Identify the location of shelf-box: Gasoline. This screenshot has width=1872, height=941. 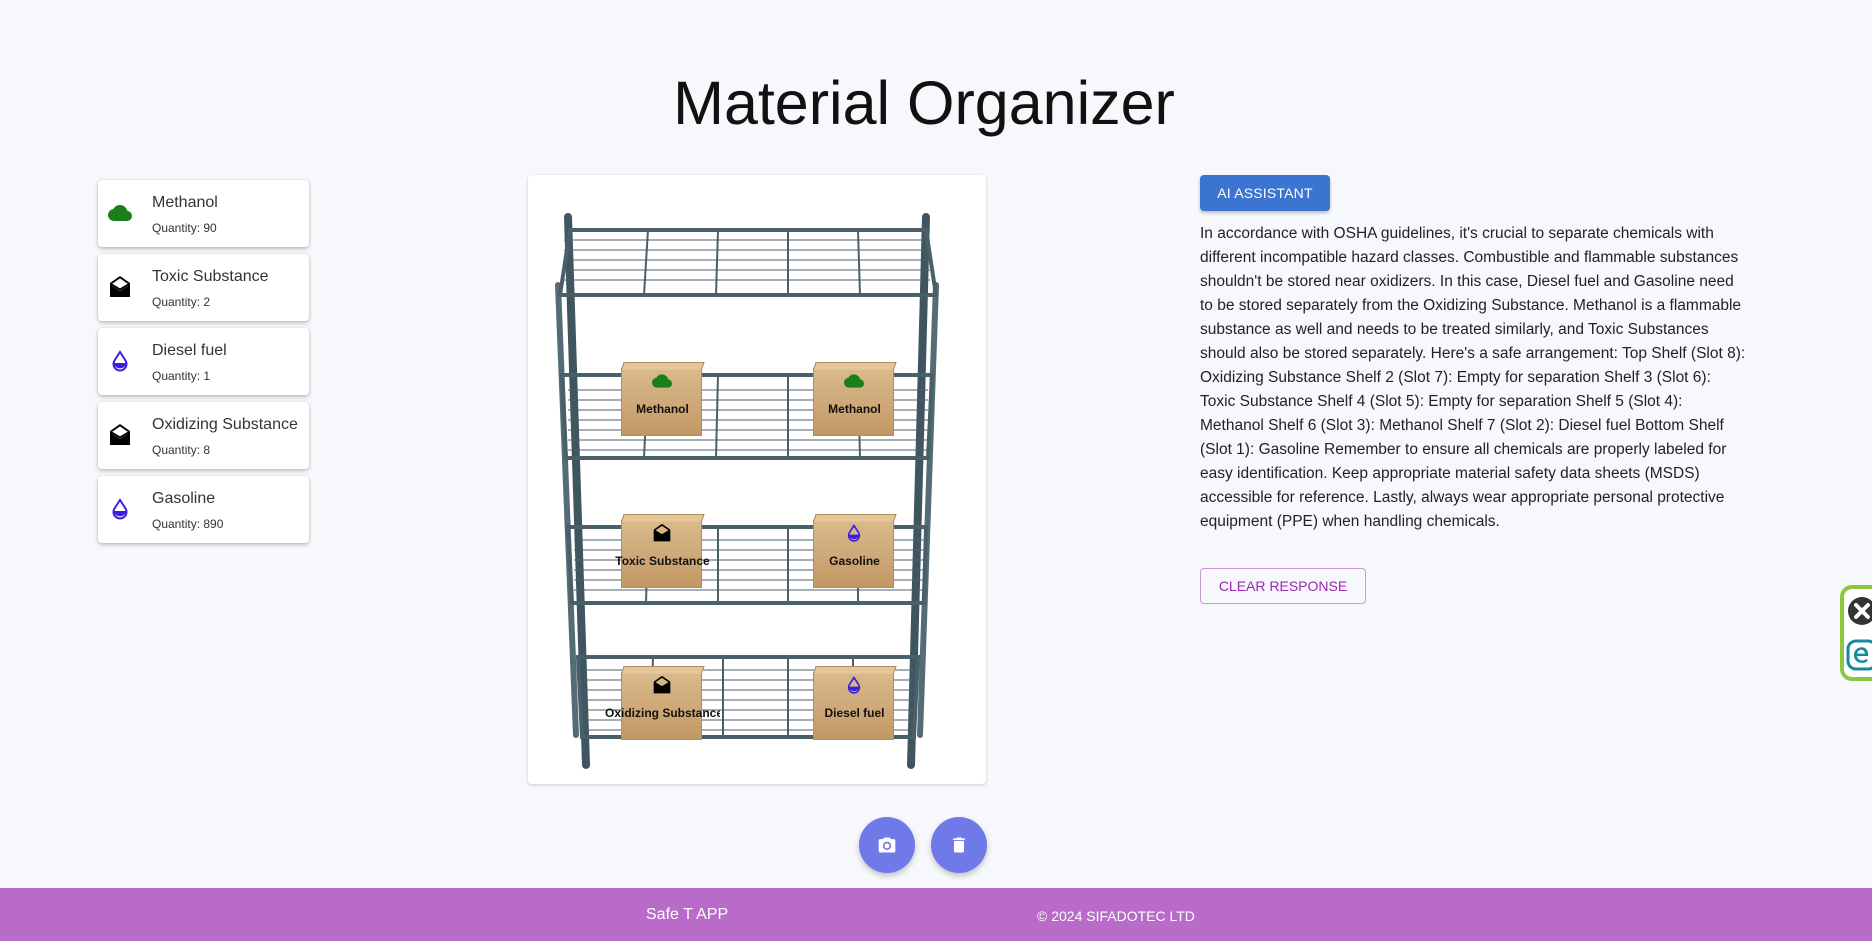
(853, 554).